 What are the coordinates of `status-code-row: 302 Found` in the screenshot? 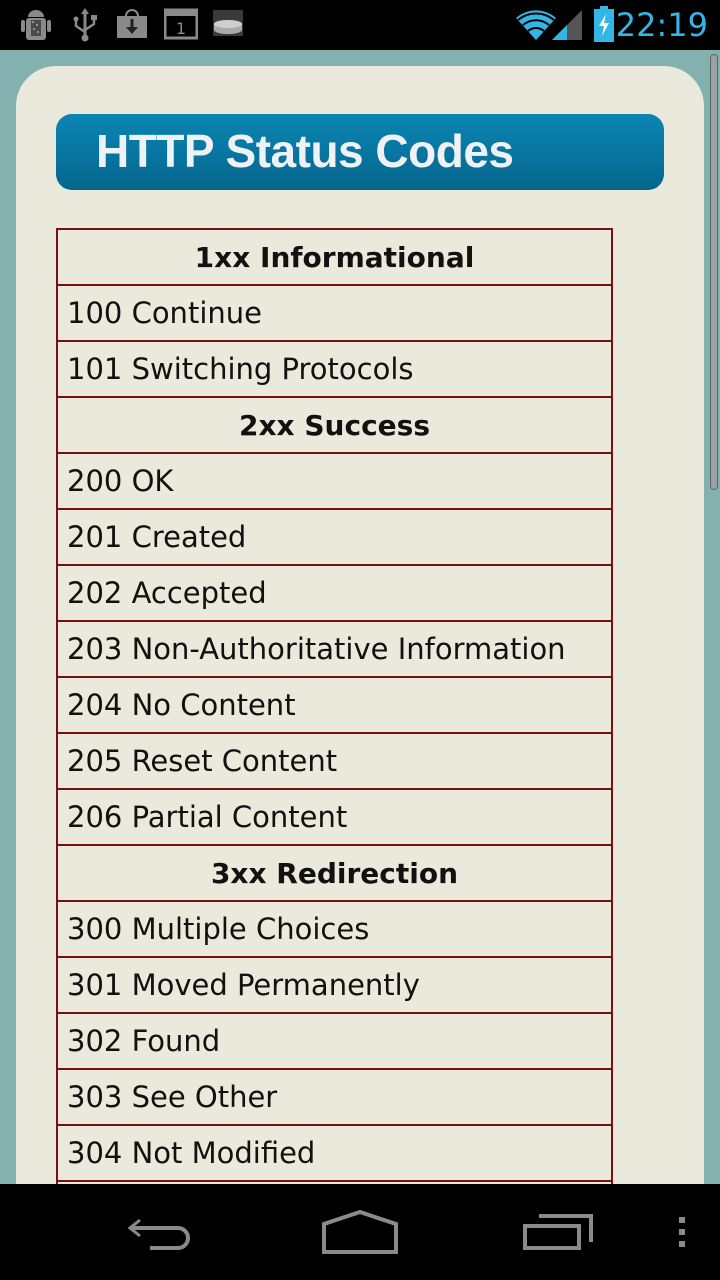 It's located at (334, 1041).